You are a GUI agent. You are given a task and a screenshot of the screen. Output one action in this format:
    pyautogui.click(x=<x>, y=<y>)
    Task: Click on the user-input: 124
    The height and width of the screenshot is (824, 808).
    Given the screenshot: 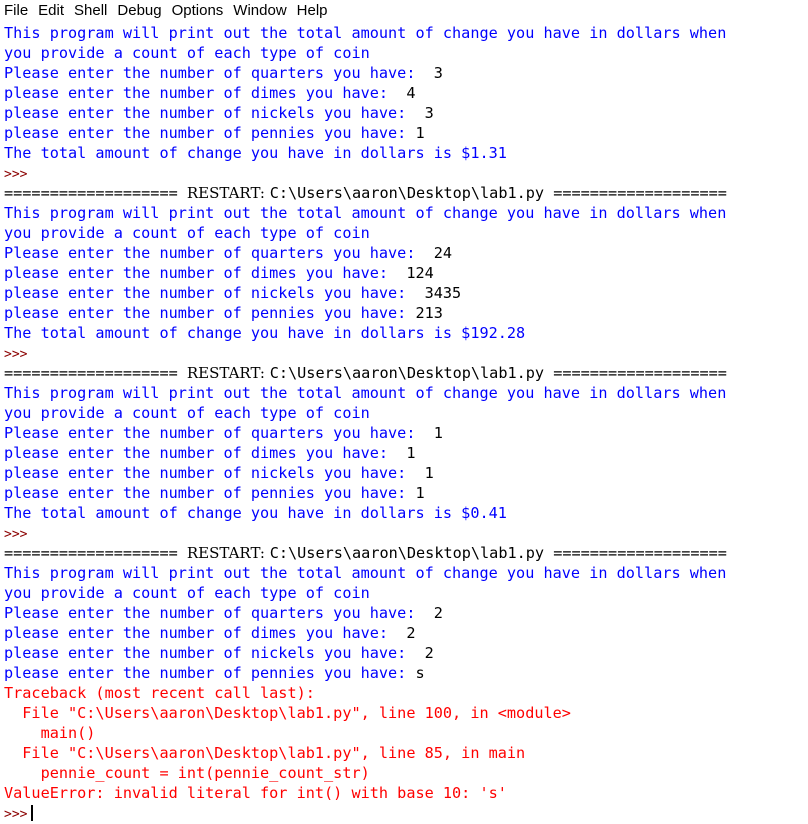 What is the action you would take?
    pyautogui.click(x=415, y=273)
    